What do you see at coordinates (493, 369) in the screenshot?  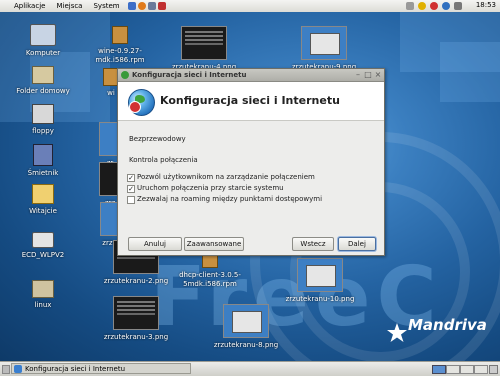 I see `trash-applet-icon` at bounding box center [493, 369].